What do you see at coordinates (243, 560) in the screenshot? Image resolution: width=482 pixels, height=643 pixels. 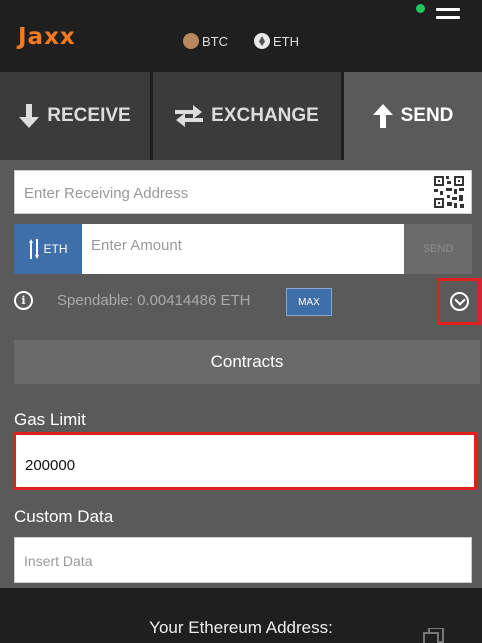 I see `custom-data-input: Insert Data` at bounding box center [243, 560].